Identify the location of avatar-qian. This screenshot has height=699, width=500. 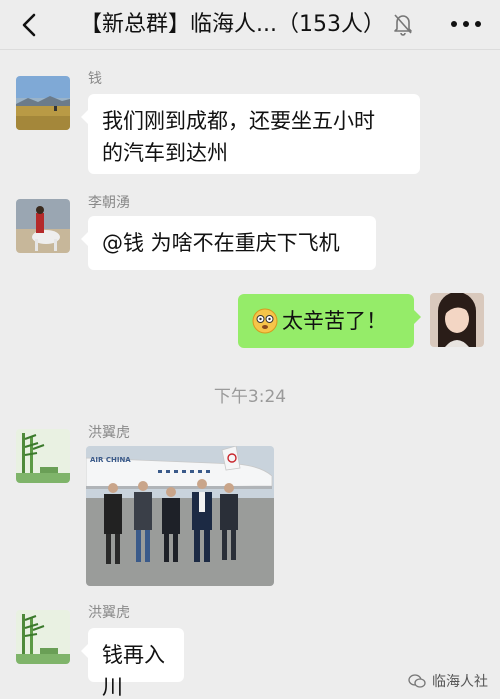
(43, 103).